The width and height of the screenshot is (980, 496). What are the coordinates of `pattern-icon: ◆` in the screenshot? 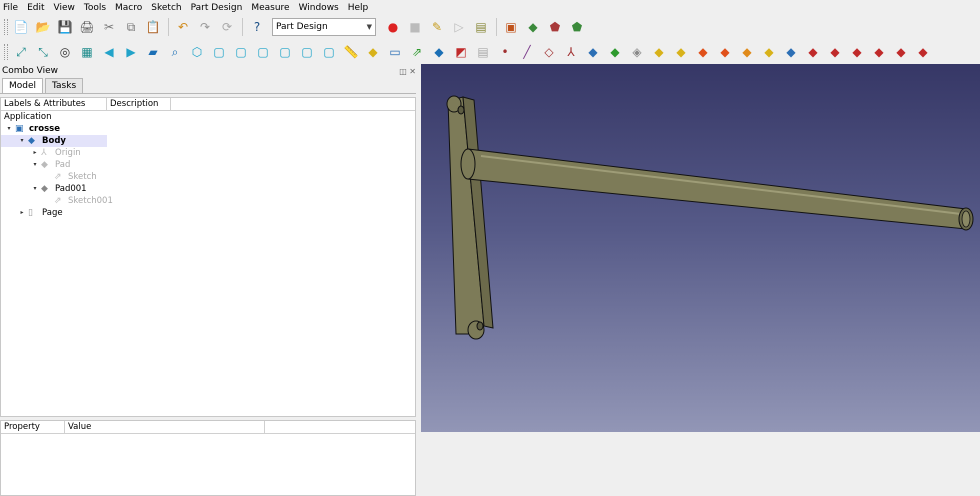 It's located at (901, 52).